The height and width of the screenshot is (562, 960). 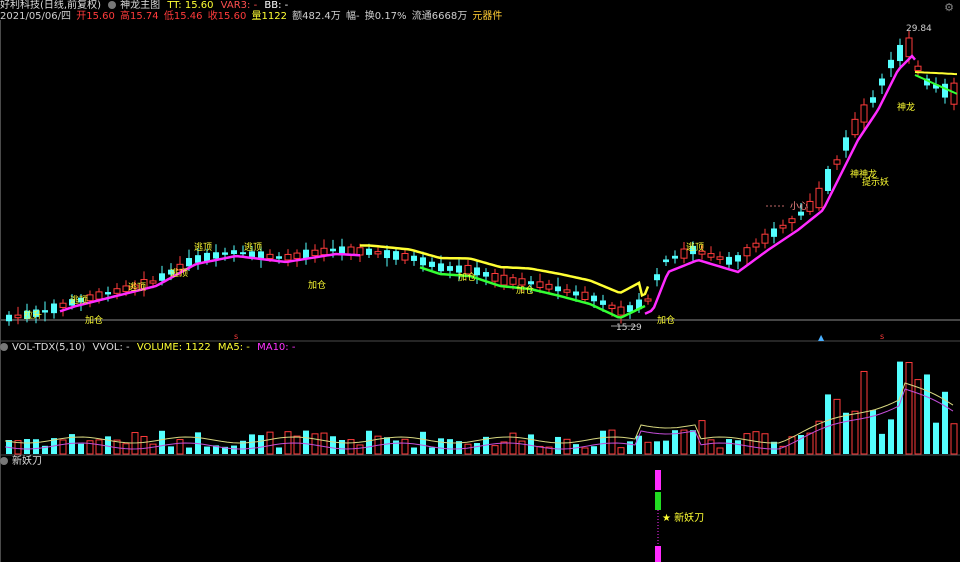 What do you see at coordinates (683, 518) in the screenshot?
I see `signal-label: ★ 新妖刀` at bounding box center [683, 518].